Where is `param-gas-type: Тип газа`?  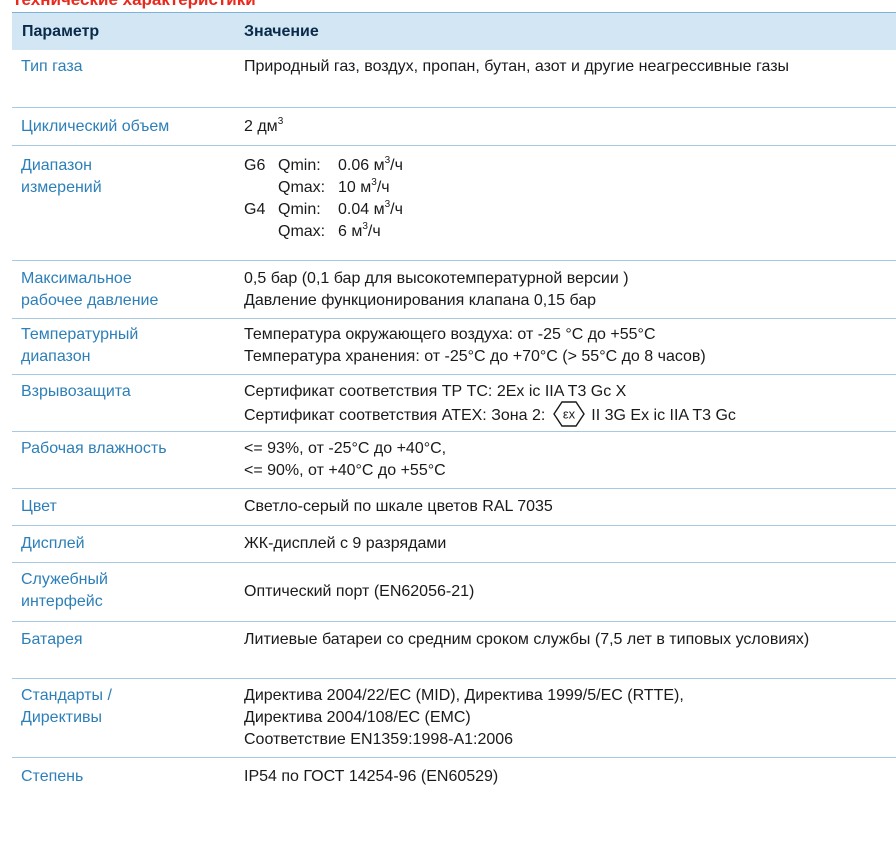
param-gas-type: Тип газа is located at coordinates (52, 66).